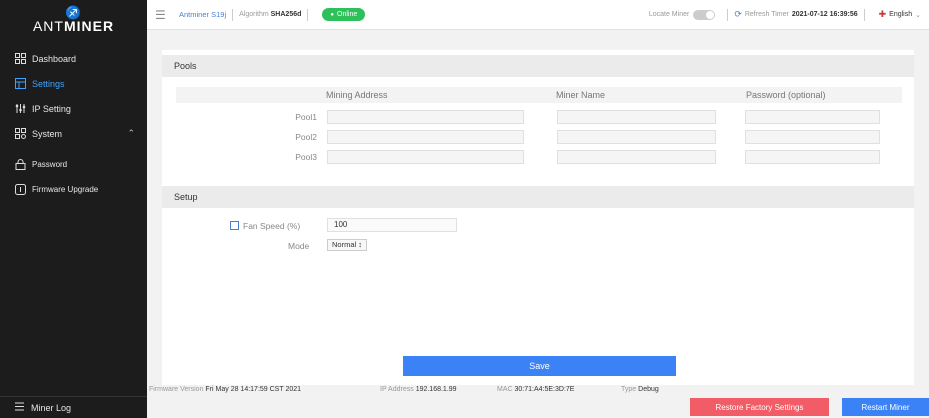 Image resolution: width=929 pixels, height=418 pixels. What do you see at coordinates (20, 165) in the screenshot?
I see `lock-icon` at bounding box center [20, 165].